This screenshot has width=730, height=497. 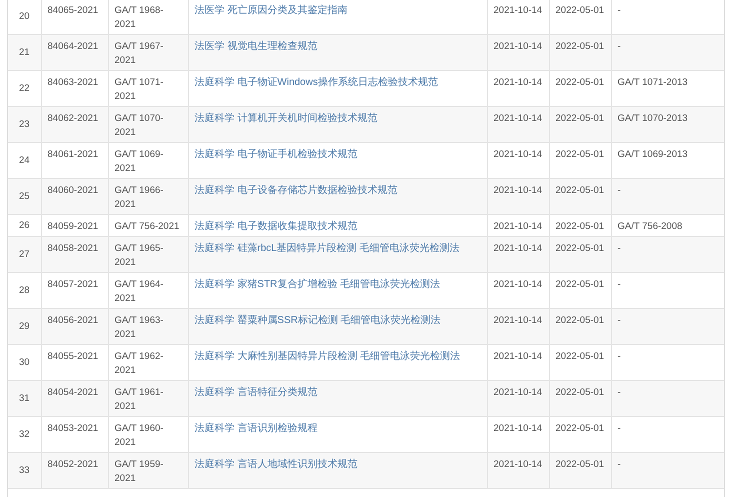 I want to click on table-cell: GA/T 1961-2021, so click(x=148, y=398).